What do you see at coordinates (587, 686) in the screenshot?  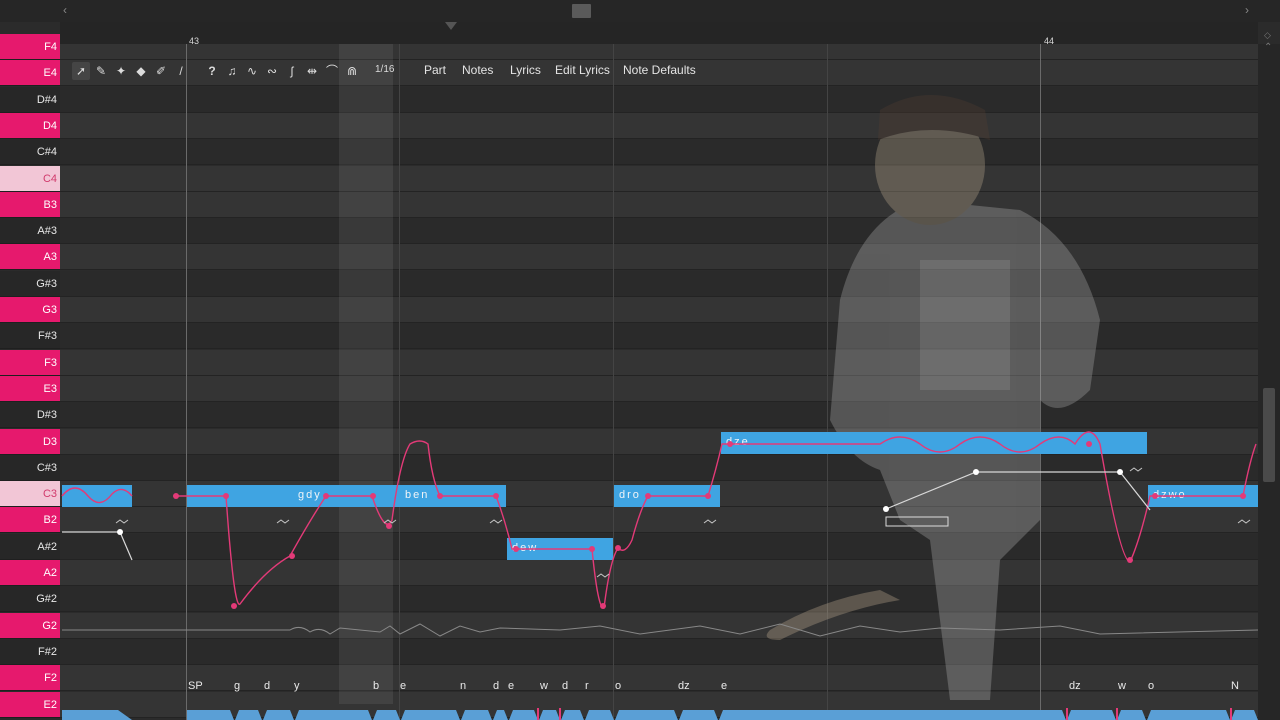 I see `phoneme-label: r` at bounding box center [587, 686].